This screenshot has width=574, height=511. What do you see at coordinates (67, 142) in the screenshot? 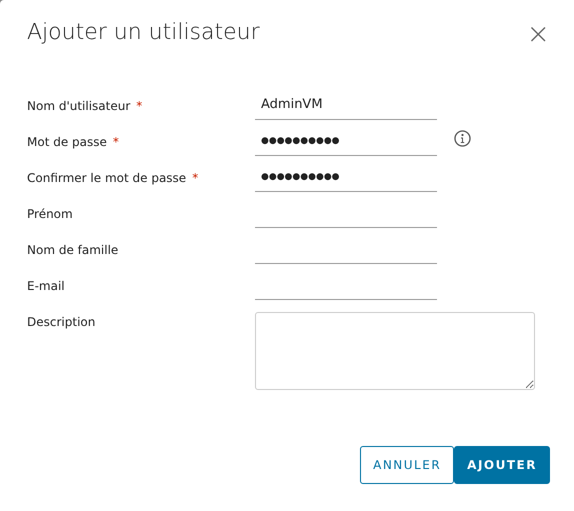
I see `field-label: Mot de passe` at bounding box center [67, 142].